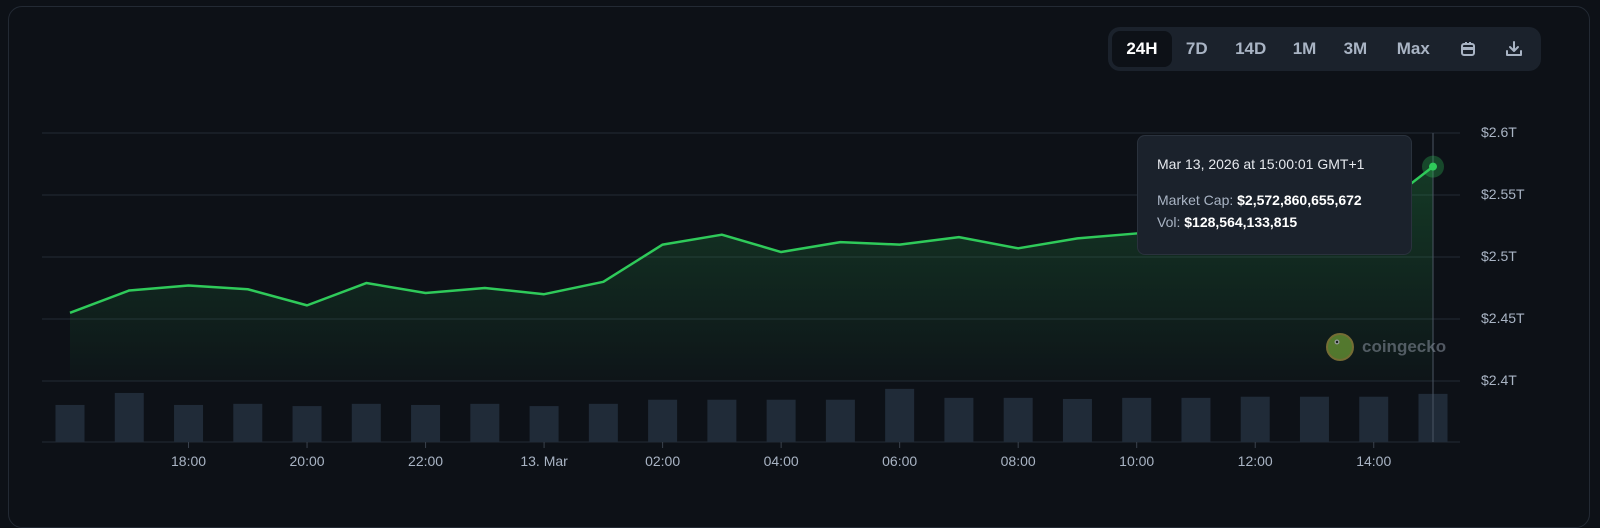 This screenshot has width=1600, height=528. What do you see at coordinates (1195, 200) in the screenshot?
I see `tooltip-market-cap-label: Market Cap:` at bounding box center [1195, 200].